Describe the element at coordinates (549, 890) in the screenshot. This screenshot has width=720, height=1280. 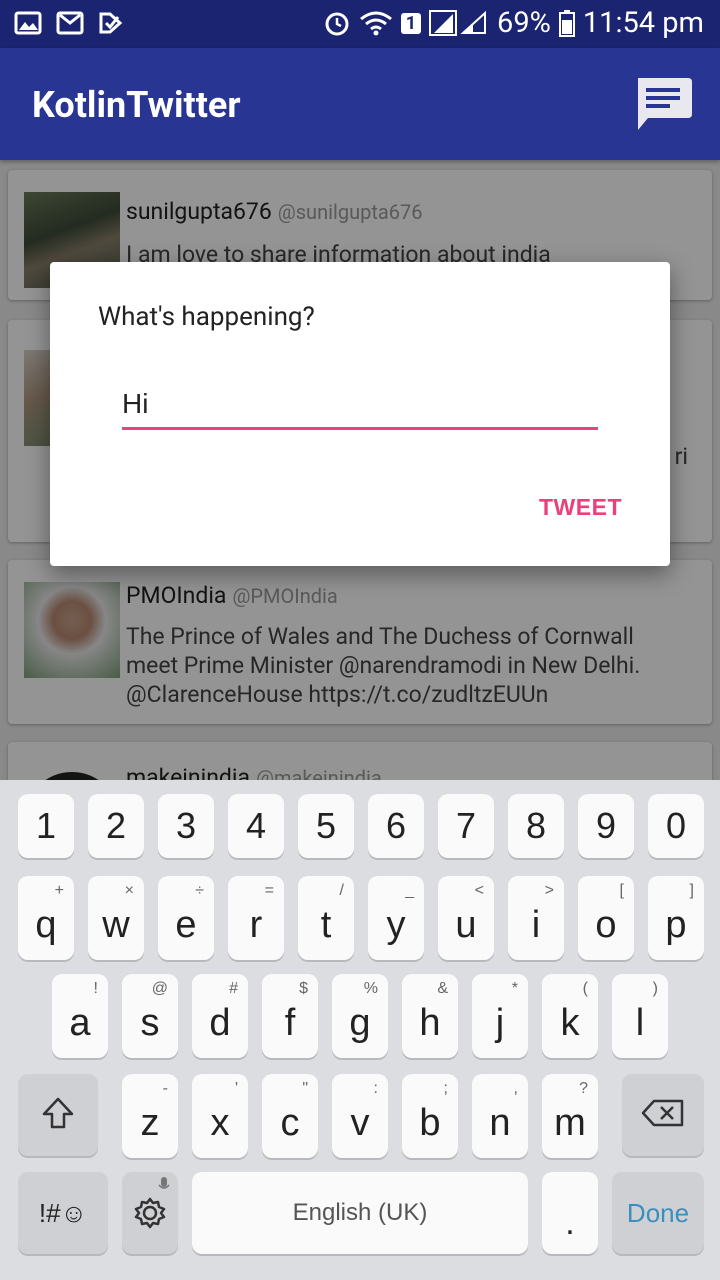
I see `key-hint: >` at that location.